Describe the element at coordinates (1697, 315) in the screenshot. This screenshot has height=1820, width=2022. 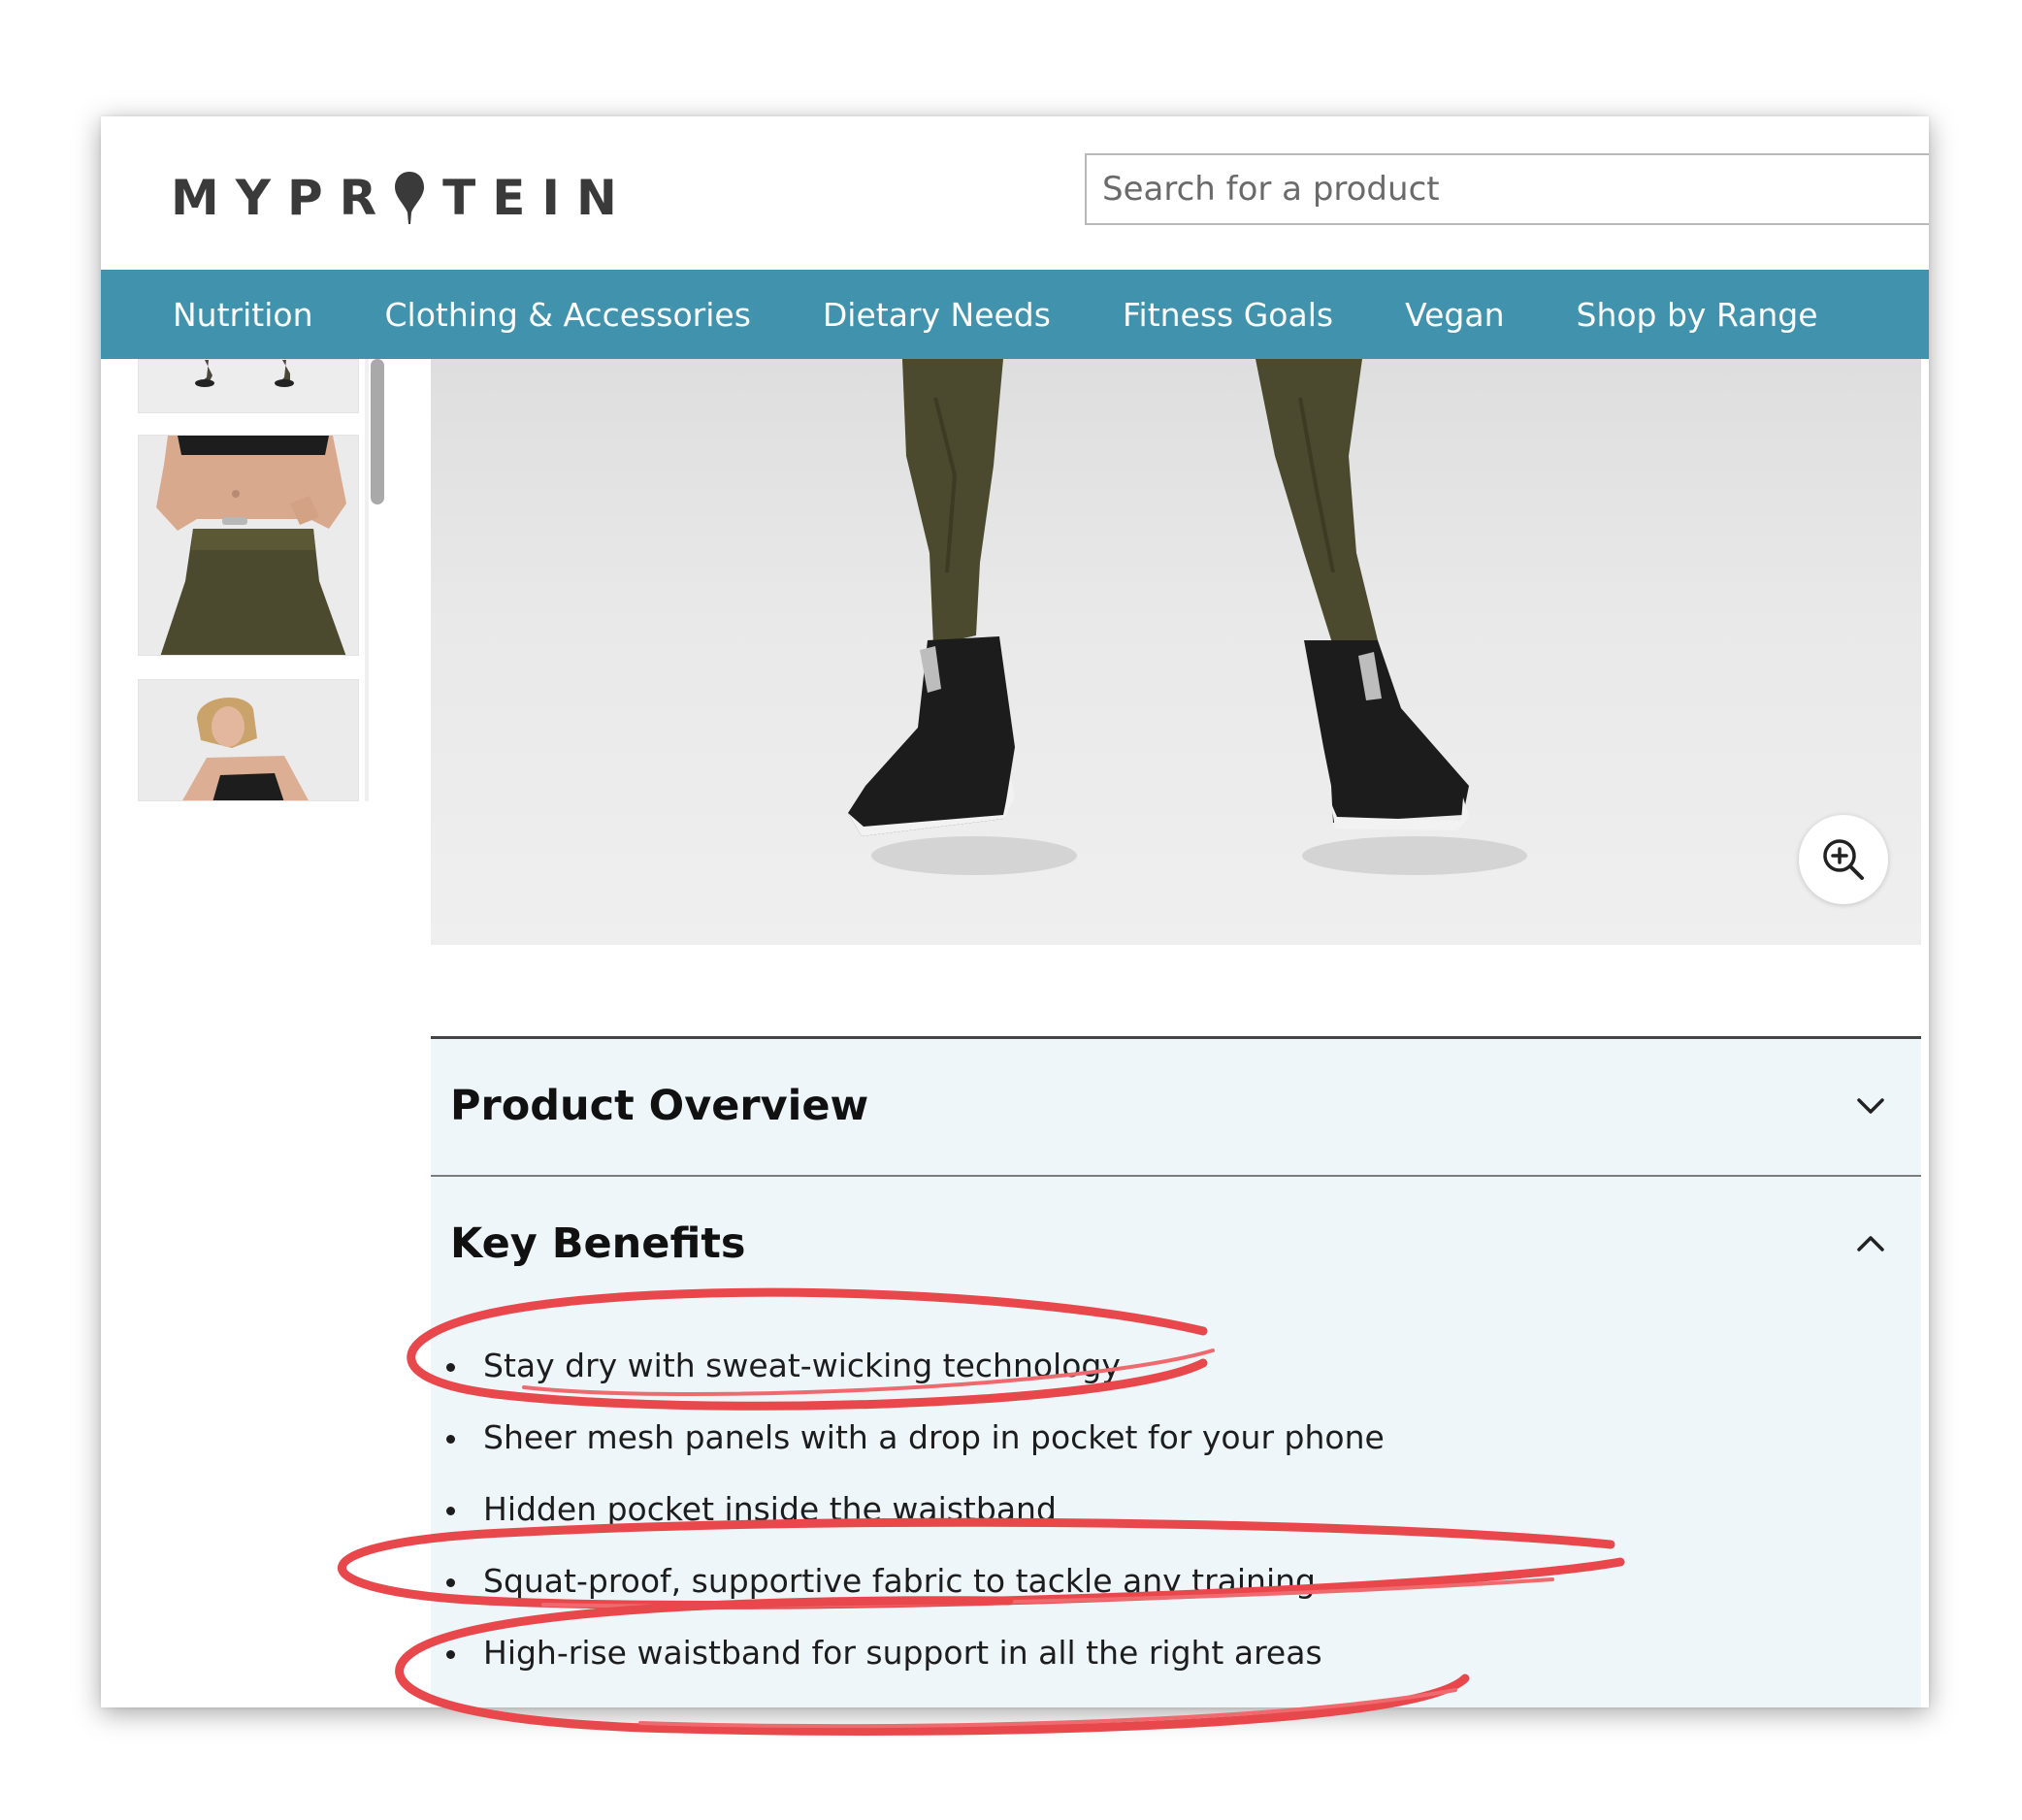
I see `nav-item-shop-by-range: Shop by Range` at that location.